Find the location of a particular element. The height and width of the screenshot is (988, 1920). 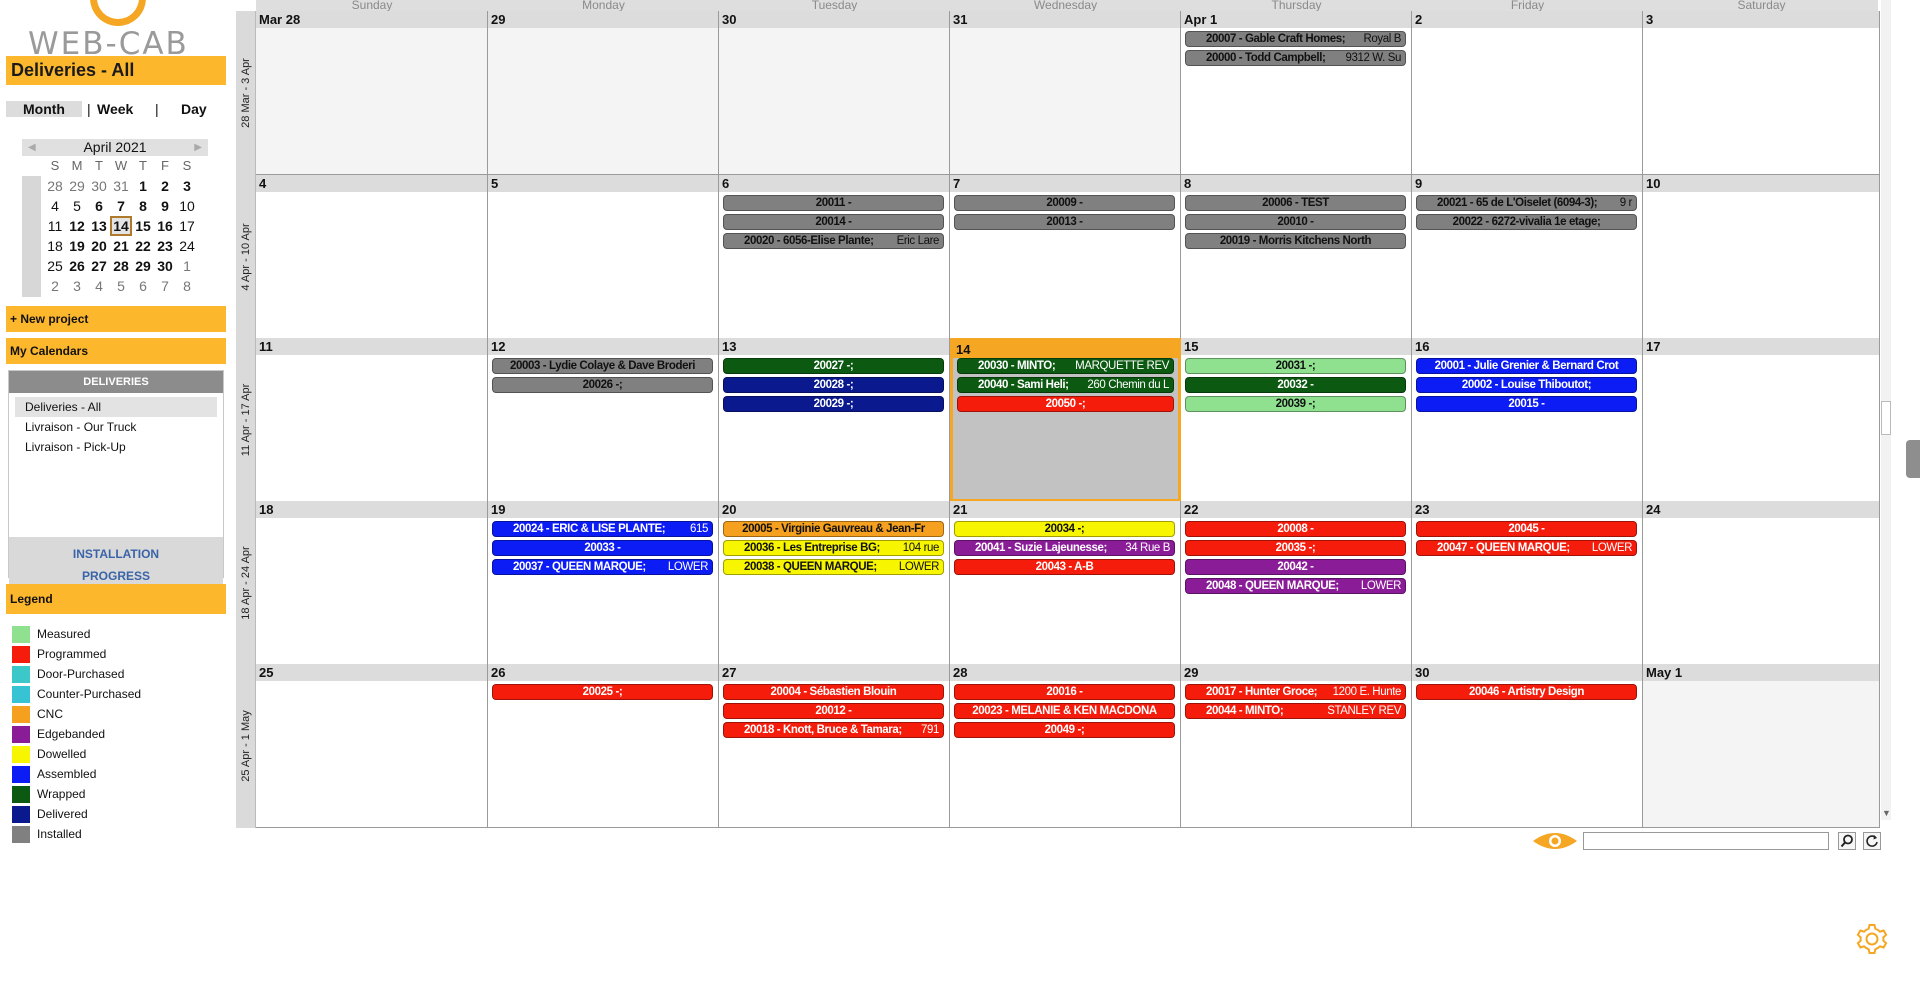

mini-calendar-day: 11 is located at coordinates (55, 226).